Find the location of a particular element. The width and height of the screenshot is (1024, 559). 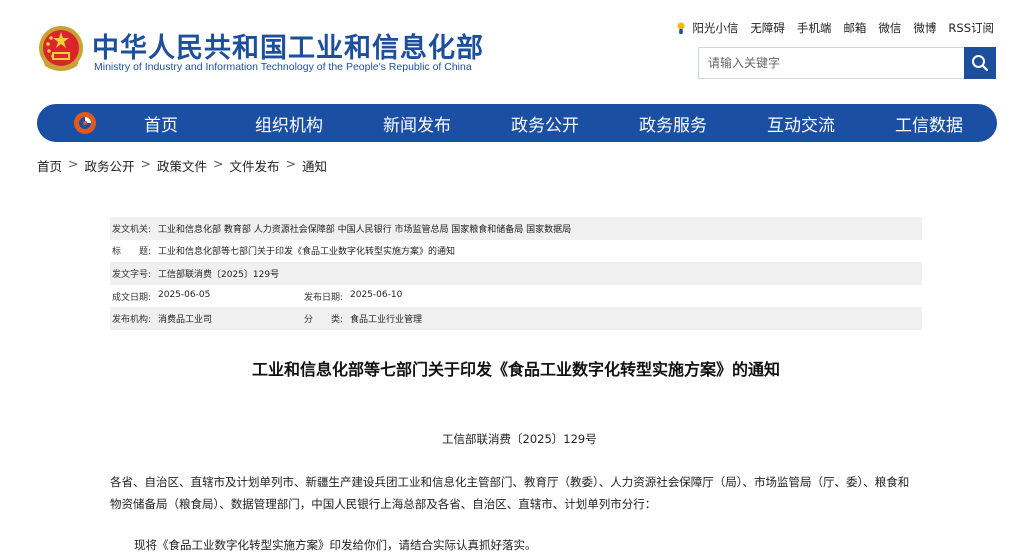

search-icon is located at coordinates (980, 63).